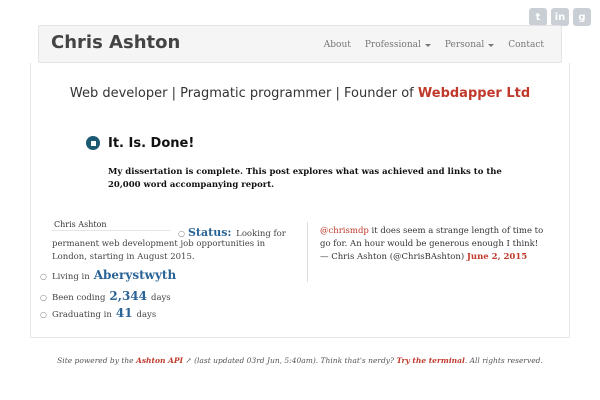 The image size is (600, 400). What do you see at coordinates (115, 42) in the screenshot?
I see `site-brand: Chris Ashton` at bounding box center [115, 42].